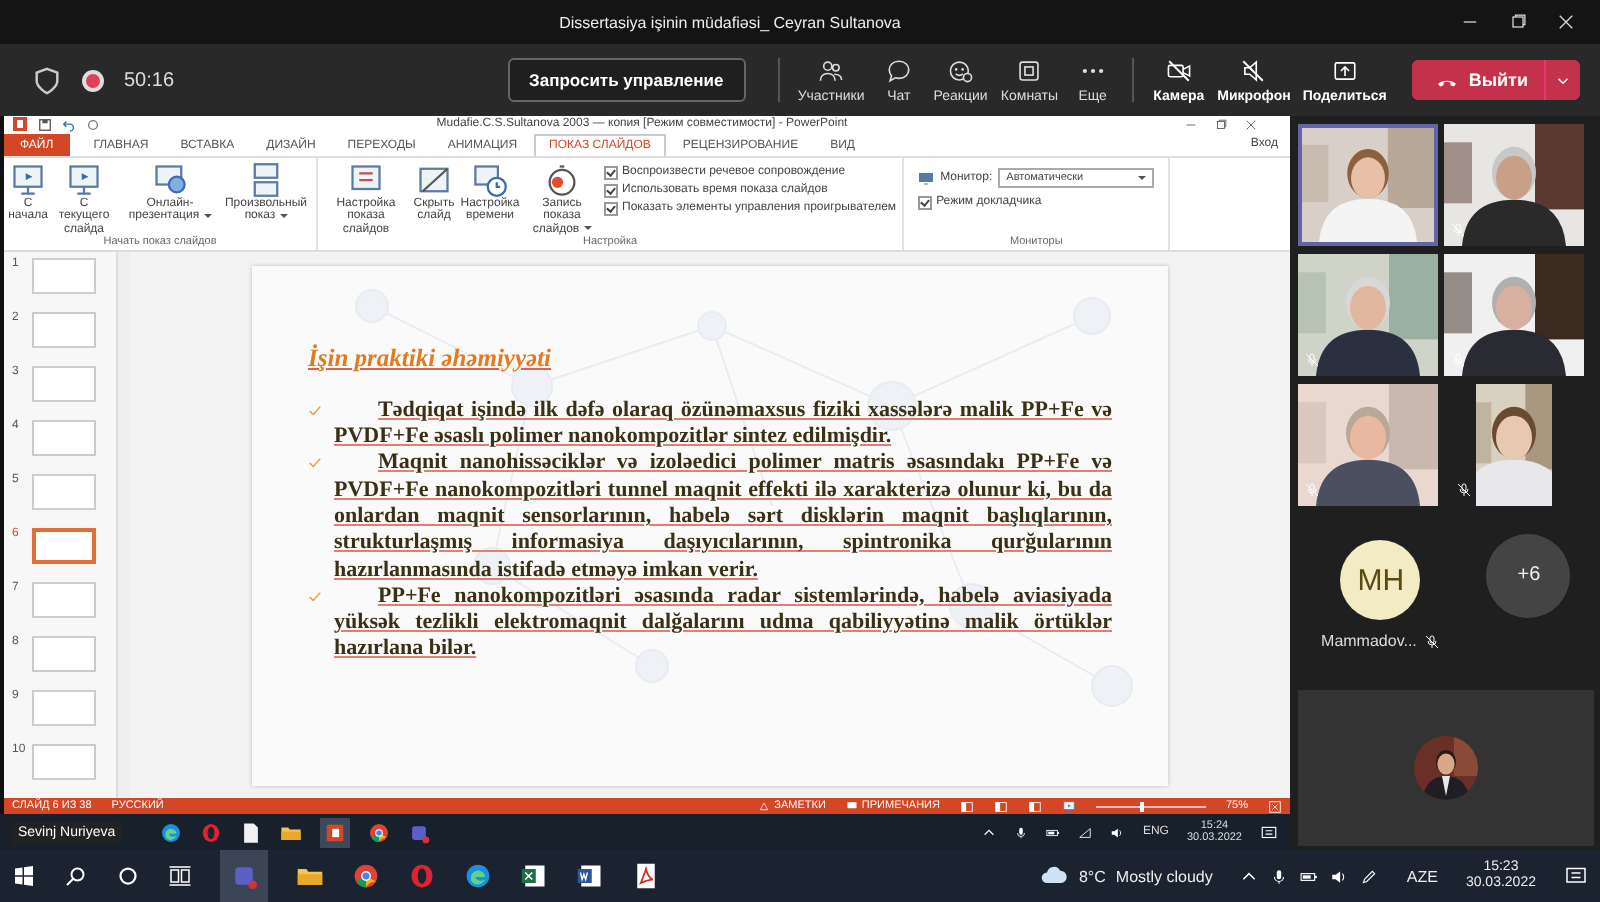  I want to click on weather-text: Mostly cloudy, so click(1164, 876).